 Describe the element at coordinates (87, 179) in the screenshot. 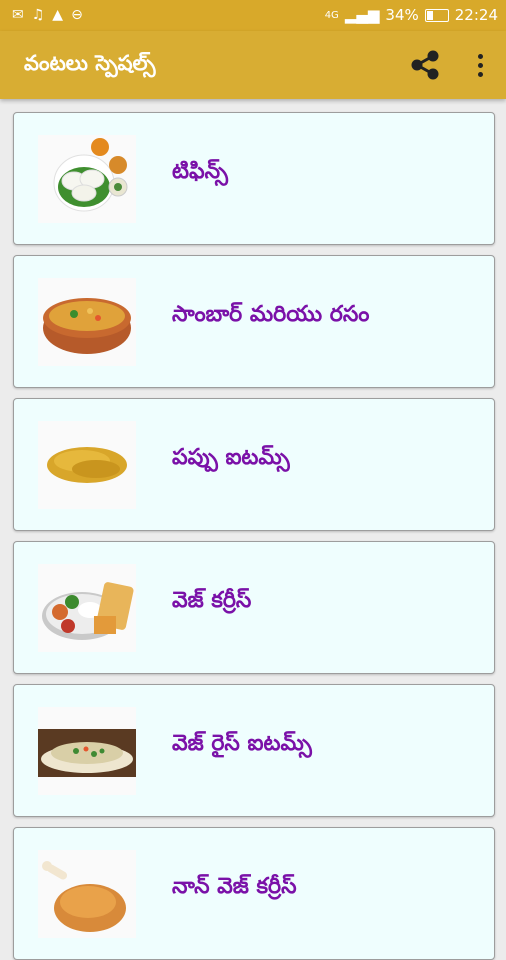

I see `idli-image` at that location.